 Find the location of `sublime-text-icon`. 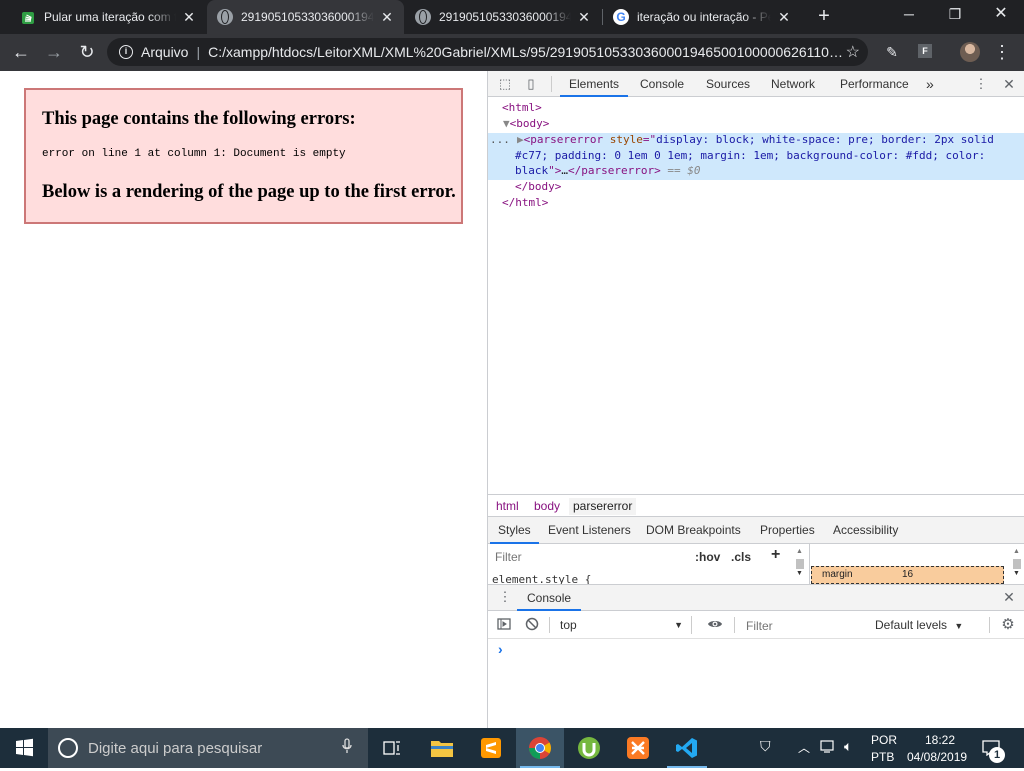

sublime-text-icon is located at coordinates (491, 748).